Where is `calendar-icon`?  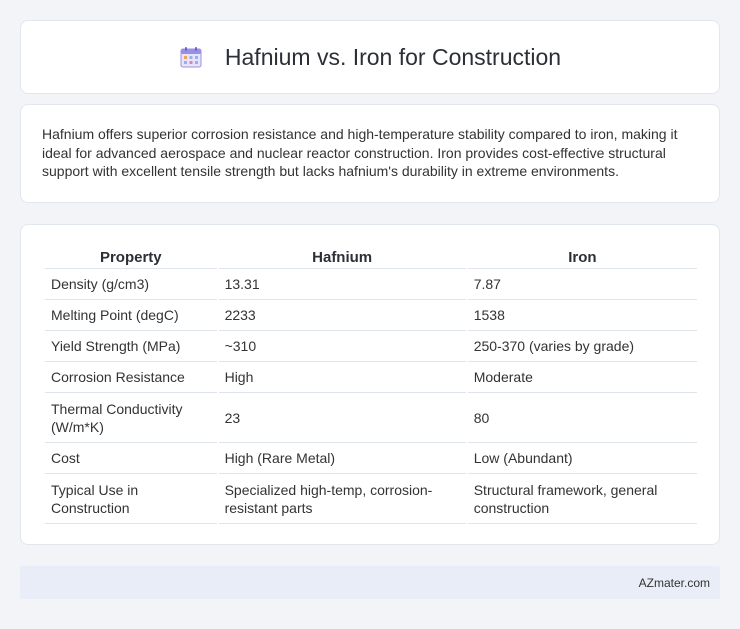 calendar-icon is located at coordinates (191, 57).